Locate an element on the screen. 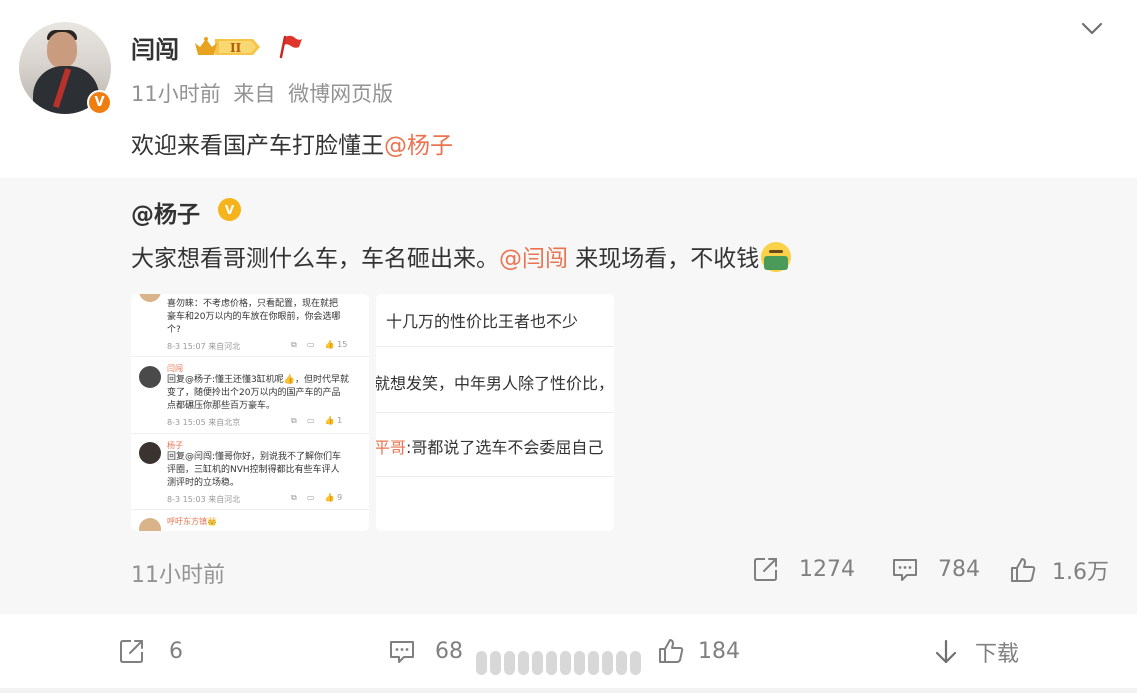  comment-count: 68 is located at coordinates (449, 651).